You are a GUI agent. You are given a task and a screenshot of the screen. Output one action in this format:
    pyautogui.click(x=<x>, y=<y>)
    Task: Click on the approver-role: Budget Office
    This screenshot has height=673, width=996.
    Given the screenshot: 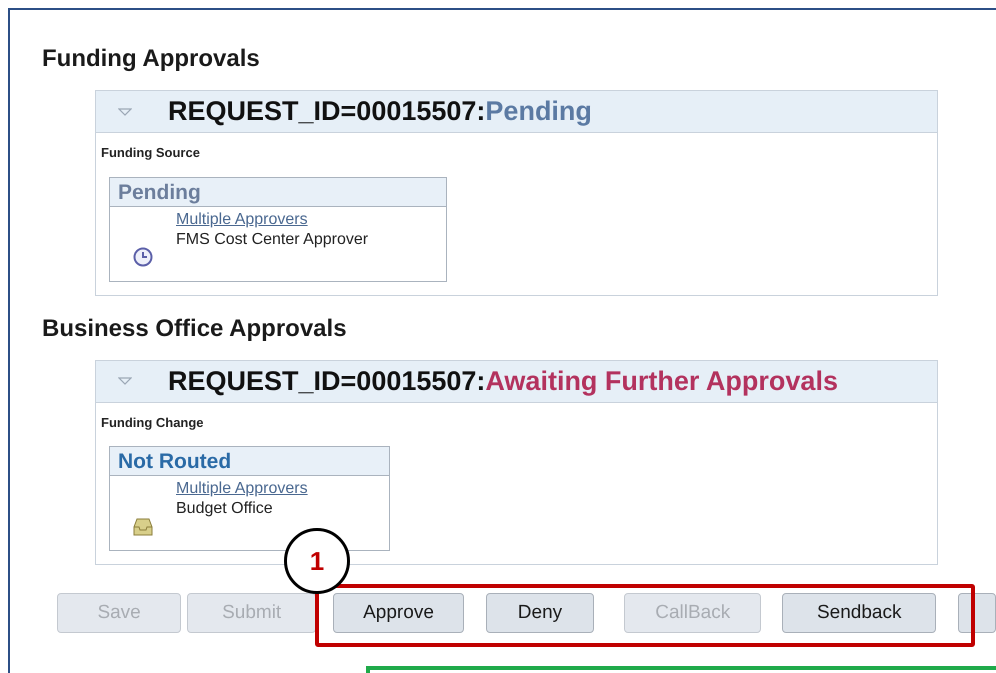 What is the action you would take?
    pyautogui.click(x=224, y=509)
    